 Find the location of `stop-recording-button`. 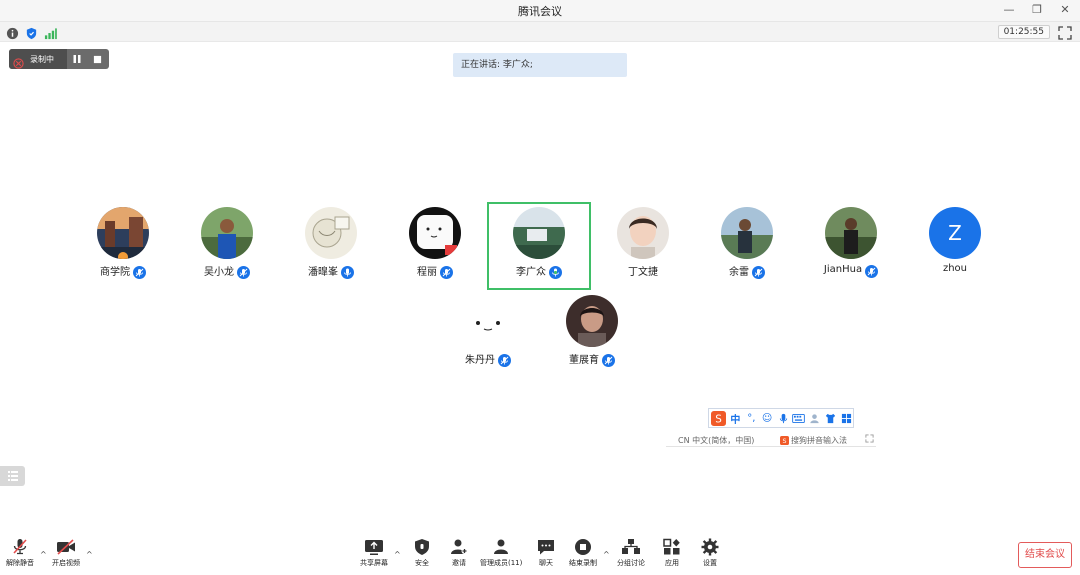

stop-recording-button is located at coordinates (97, 59).